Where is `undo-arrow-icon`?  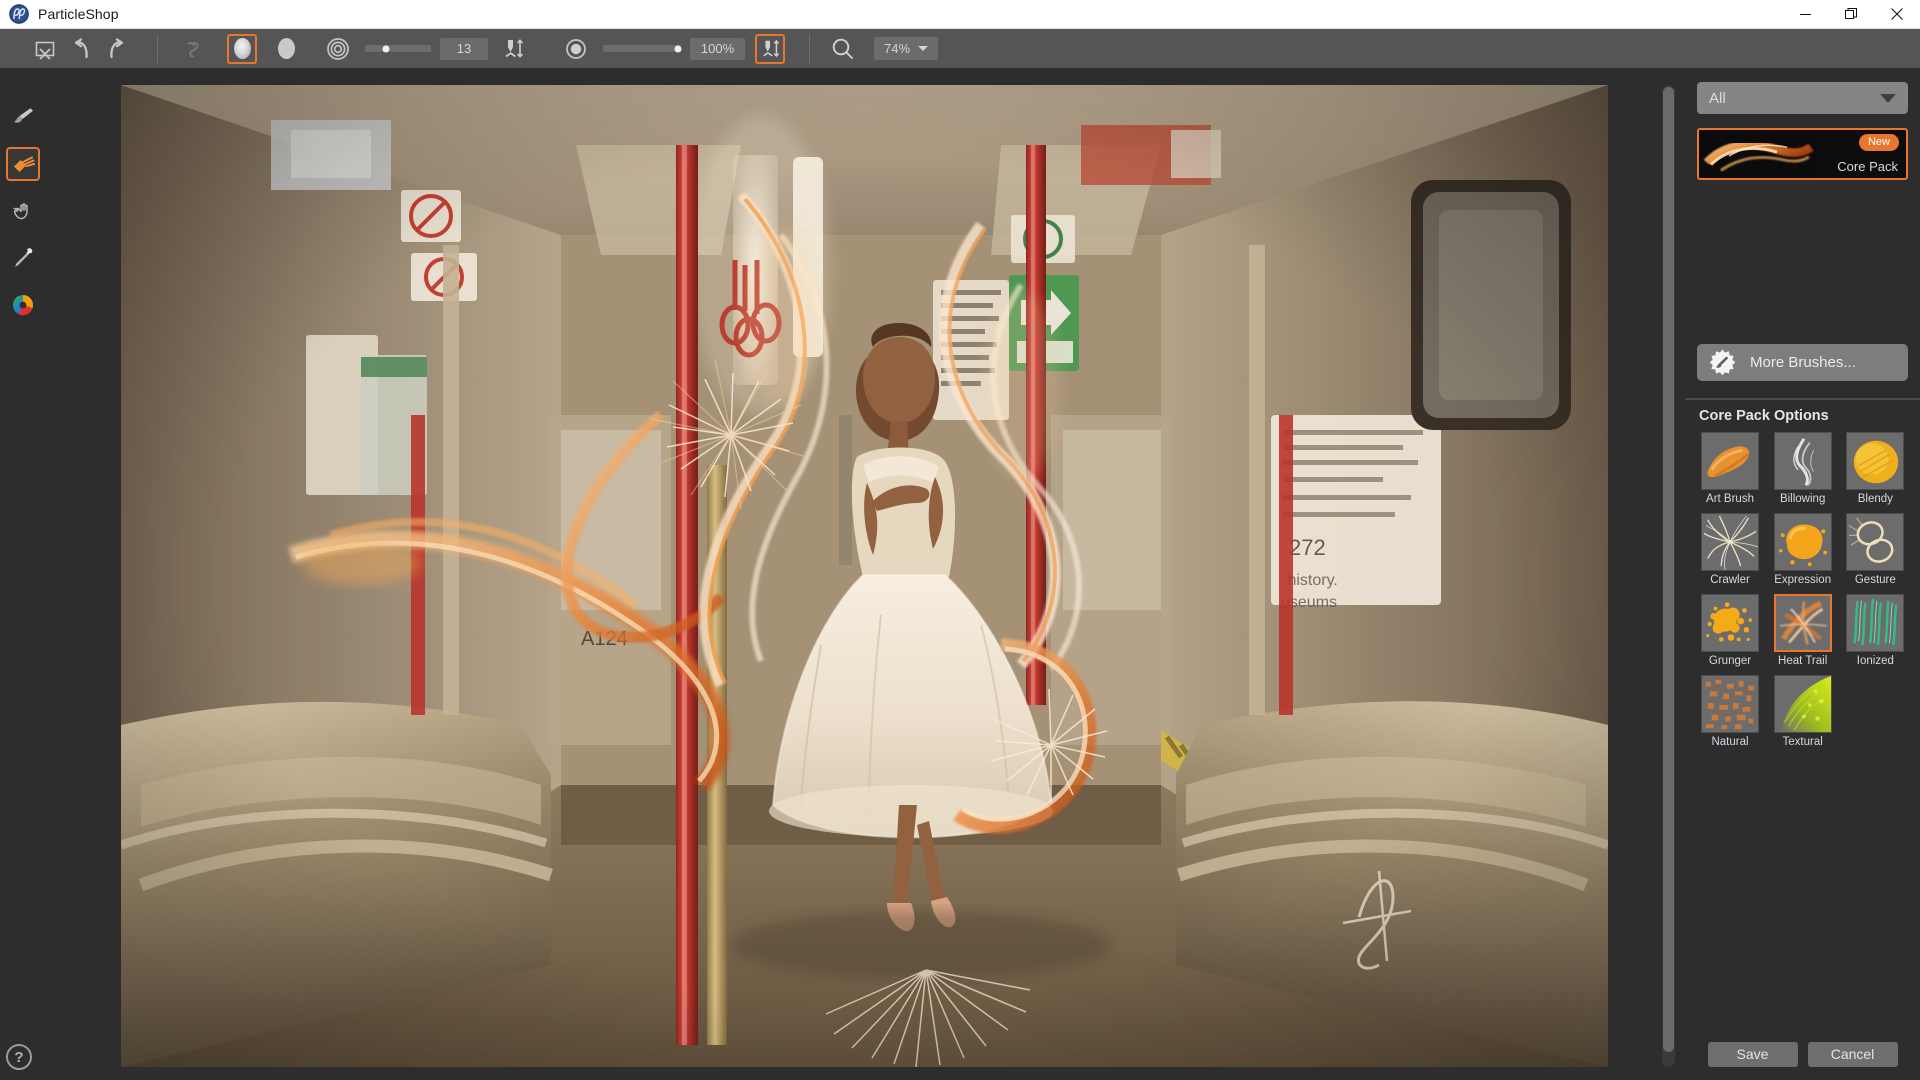
undo-arrow-icon is located at coordinates (81, 49).